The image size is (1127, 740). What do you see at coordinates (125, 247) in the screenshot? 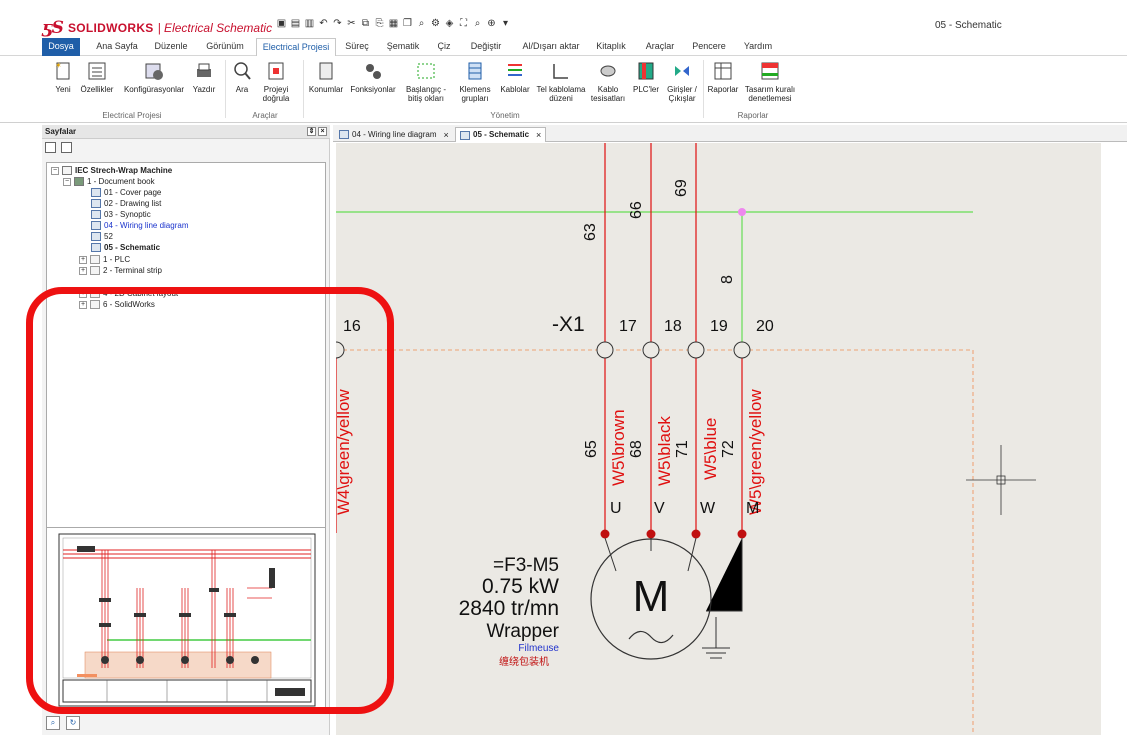
I see `tree-page-schematic: 05 - Schematic` at bounding box center [125, 247].